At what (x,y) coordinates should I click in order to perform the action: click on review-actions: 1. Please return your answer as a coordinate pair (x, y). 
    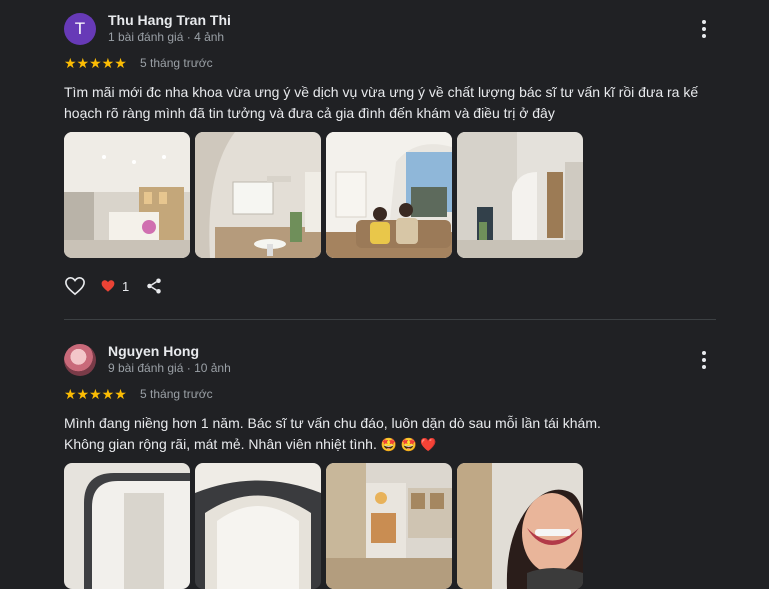
    Looking at the image, I should click on (113, 286).